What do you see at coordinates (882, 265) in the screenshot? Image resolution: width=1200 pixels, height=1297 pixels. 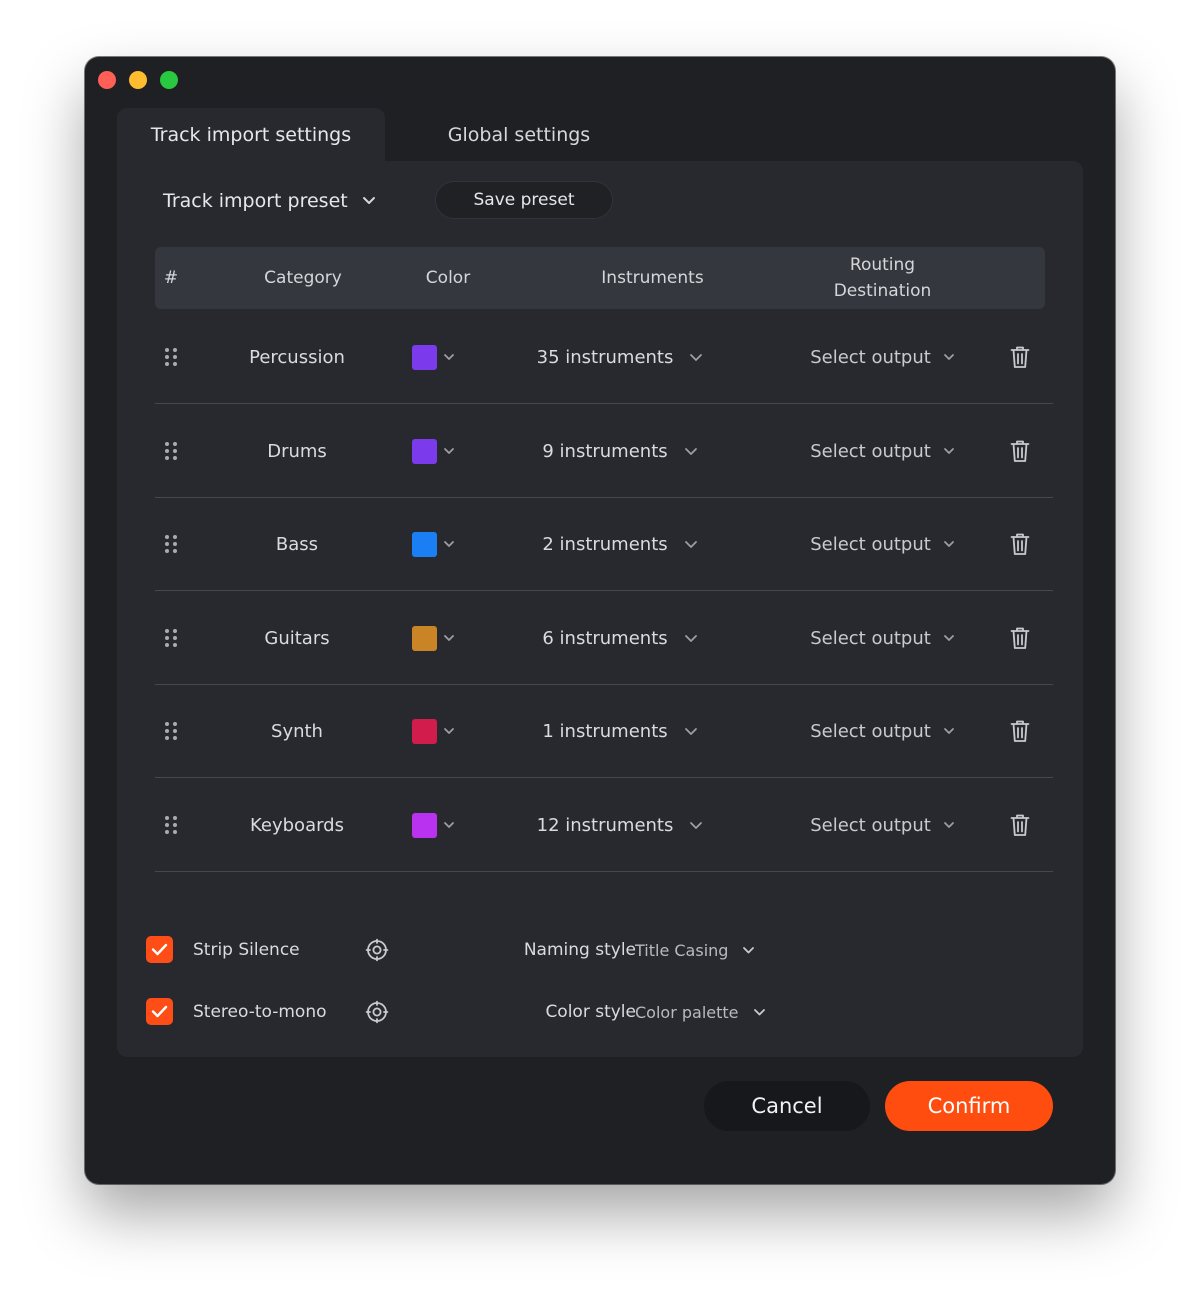 I see `routing-header-line-1: Routing` at bounding box center [882, 265].